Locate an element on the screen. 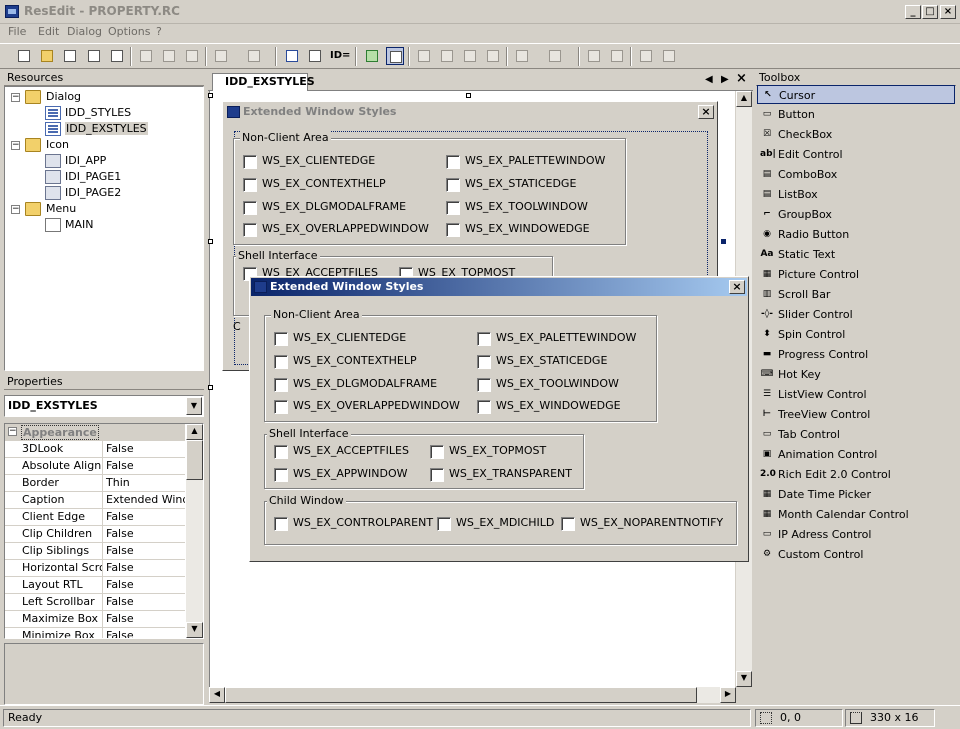  tree-item-idi-page2: IDI_PAGE2 is located at coordinates (83, 193).